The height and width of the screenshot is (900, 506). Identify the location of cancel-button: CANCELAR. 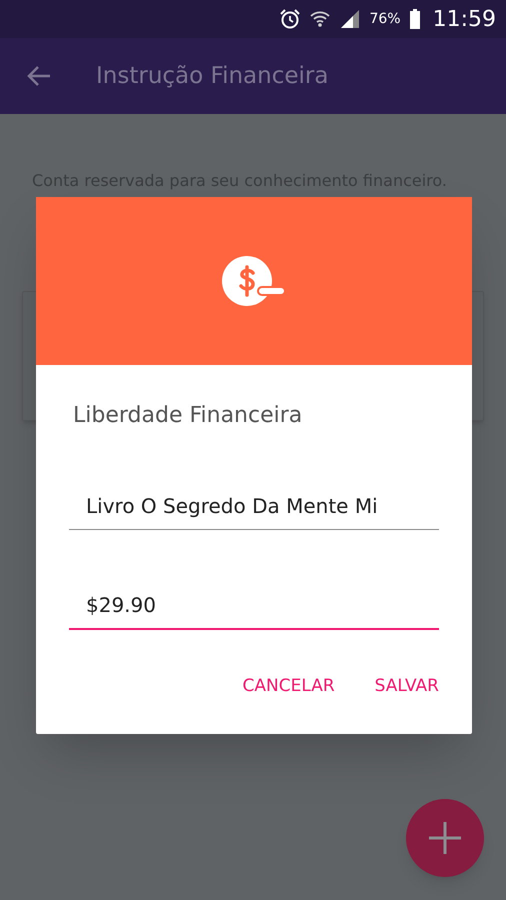
(288, 687).